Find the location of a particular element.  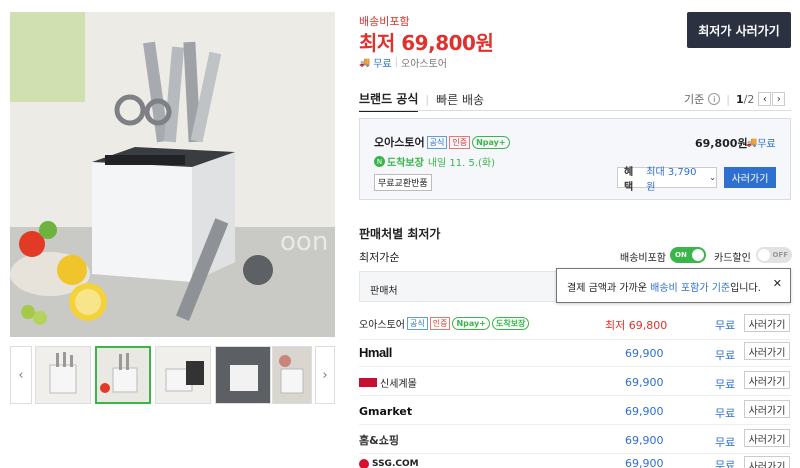

featured-shipping: 🚚 무료 is located at coordinates (761, 143).